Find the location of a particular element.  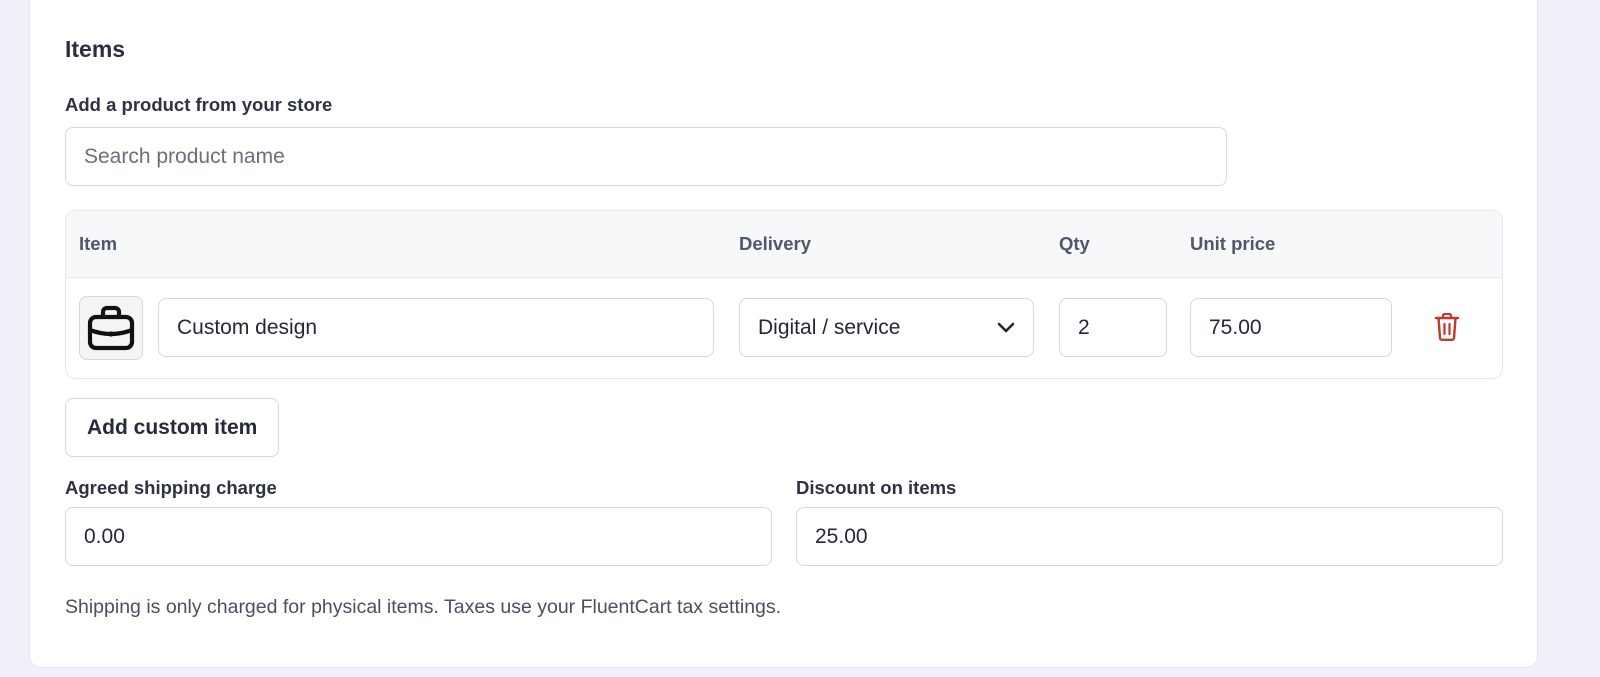

section-title: Items is located at coordinates (95, 49).